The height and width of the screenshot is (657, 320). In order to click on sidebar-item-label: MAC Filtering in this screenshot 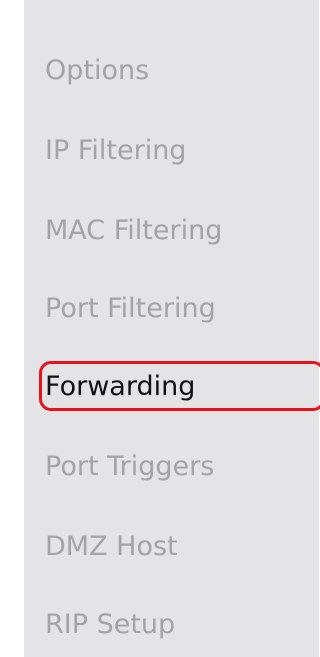, I will do `click(134, 230)`.